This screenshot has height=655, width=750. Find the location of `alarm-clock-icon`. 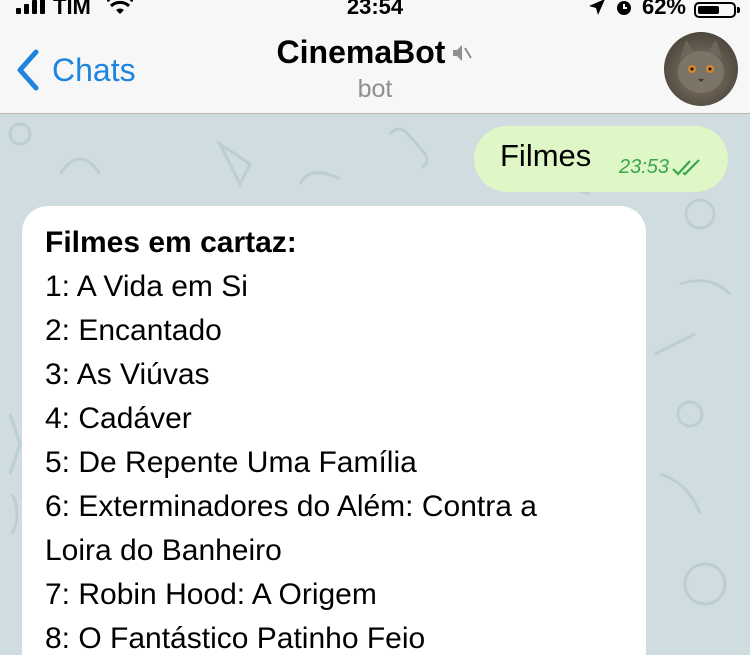

alarm-clock-icon is located at coordinates (623, 8).